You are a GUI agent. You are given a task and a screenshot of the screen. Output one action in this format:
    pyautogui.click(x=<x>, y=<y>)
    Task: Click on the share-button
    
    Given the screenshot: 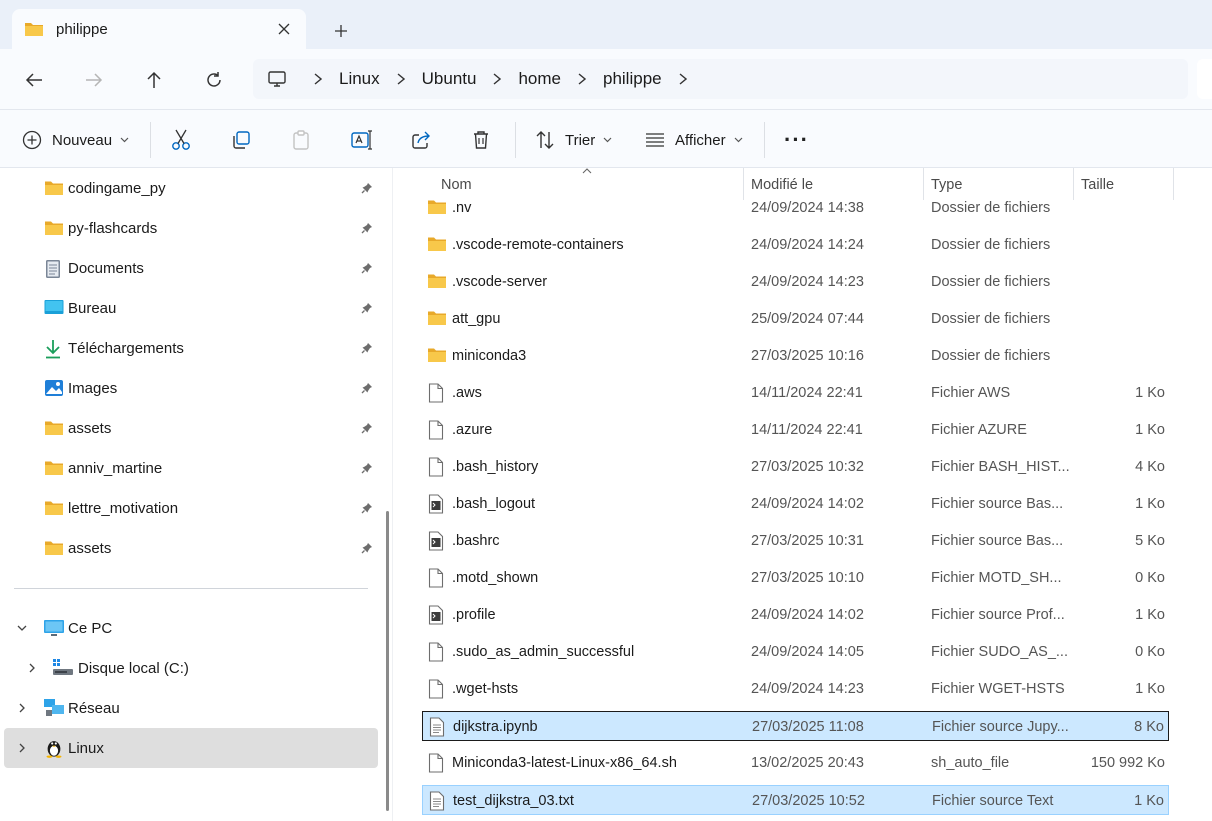 What is the action you would take?
    pyautogui.click(x=421, y=140)
    